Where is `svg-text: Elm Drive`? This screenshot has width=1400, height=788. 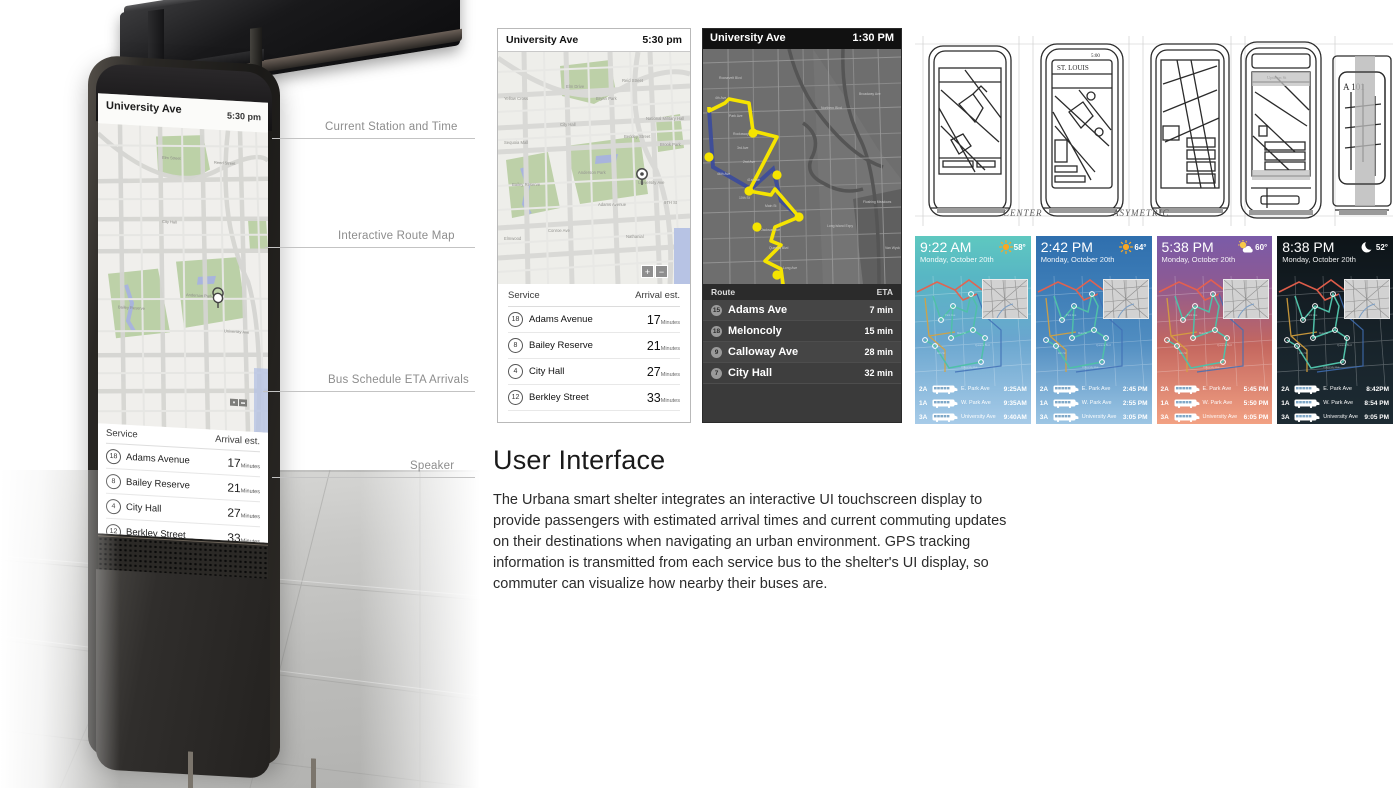 svg-text: Elm Drive is located at coordinates (575, 86).